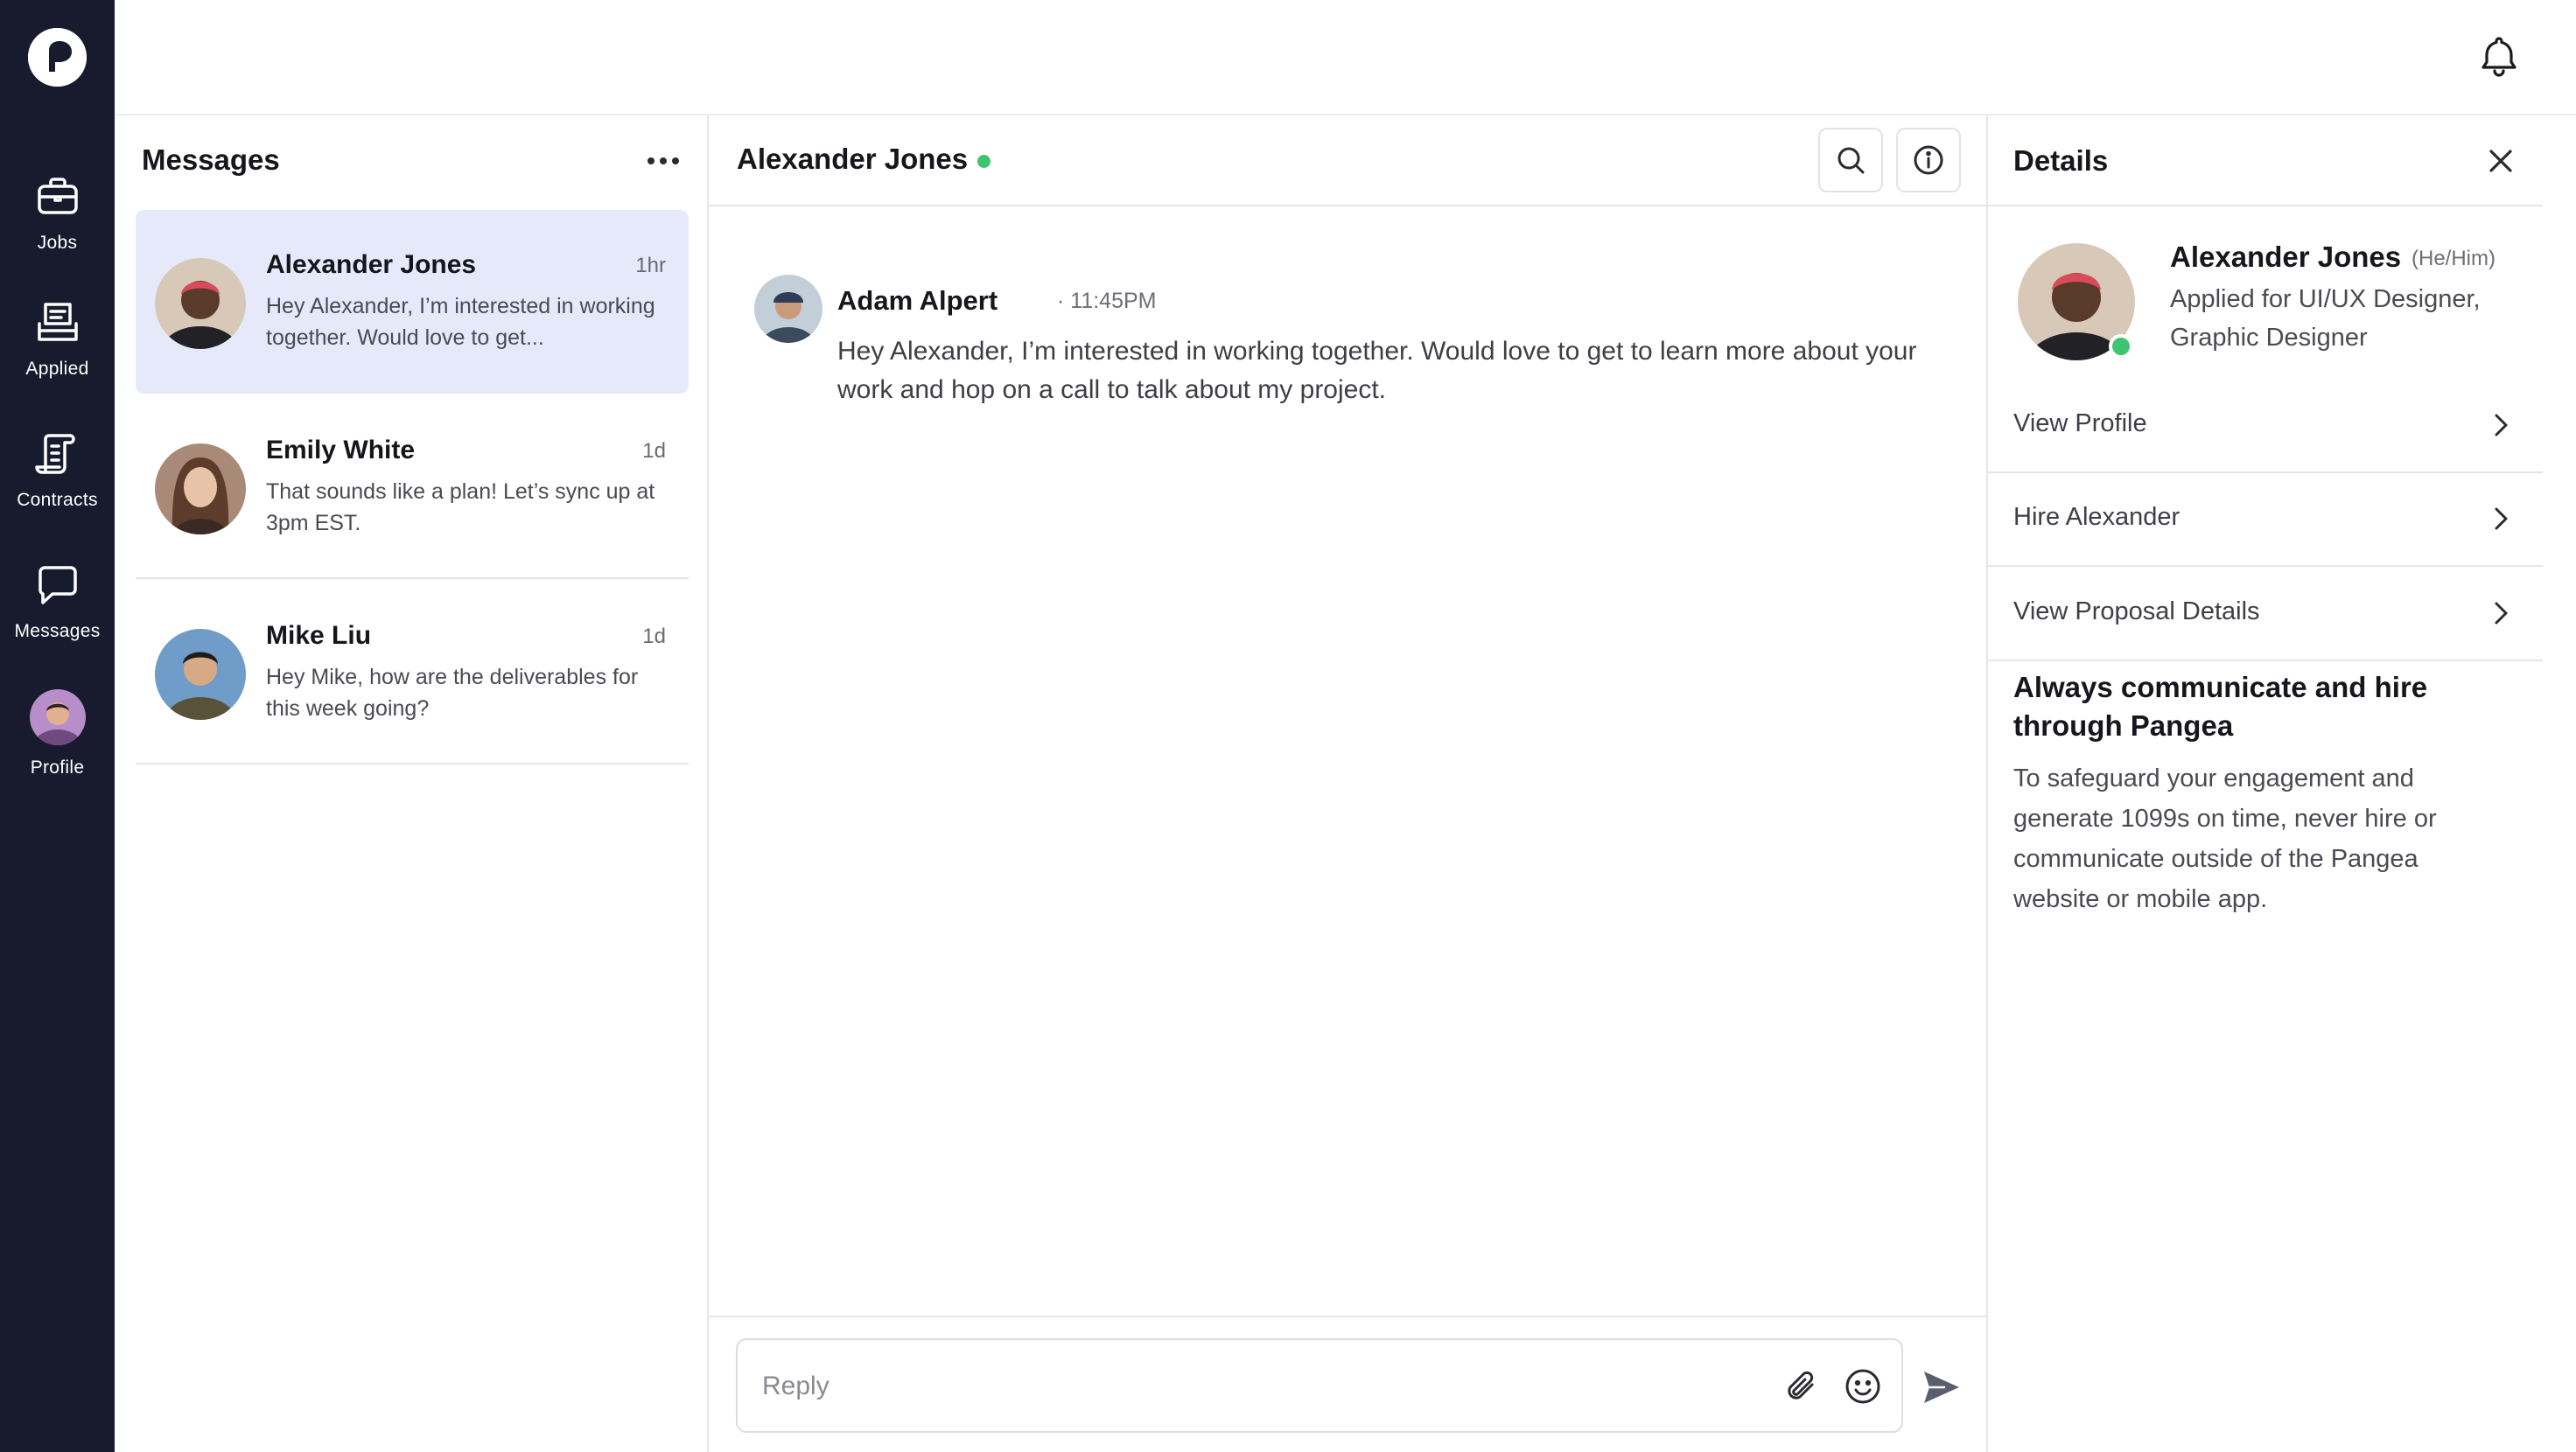  What do you see at coordinates (57, 369) in the screenshot?
I see `nav-item-label: Applied` at bounding box center [57, 369].